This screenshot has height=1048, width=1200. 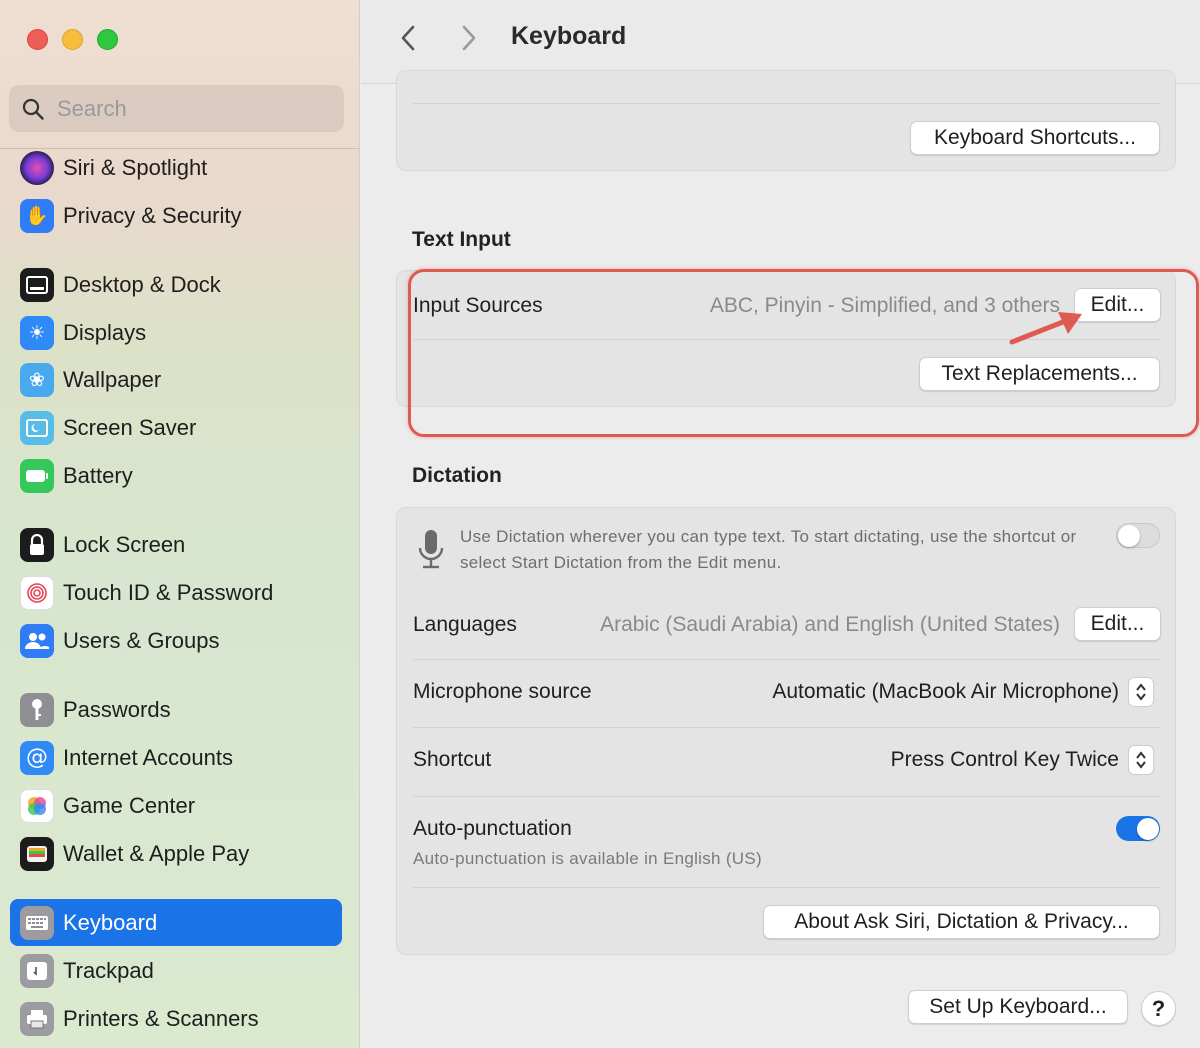 I want to click on sidebar-item-siri-spotlight: Siri & Spotlight, so click(x=176, y=167).